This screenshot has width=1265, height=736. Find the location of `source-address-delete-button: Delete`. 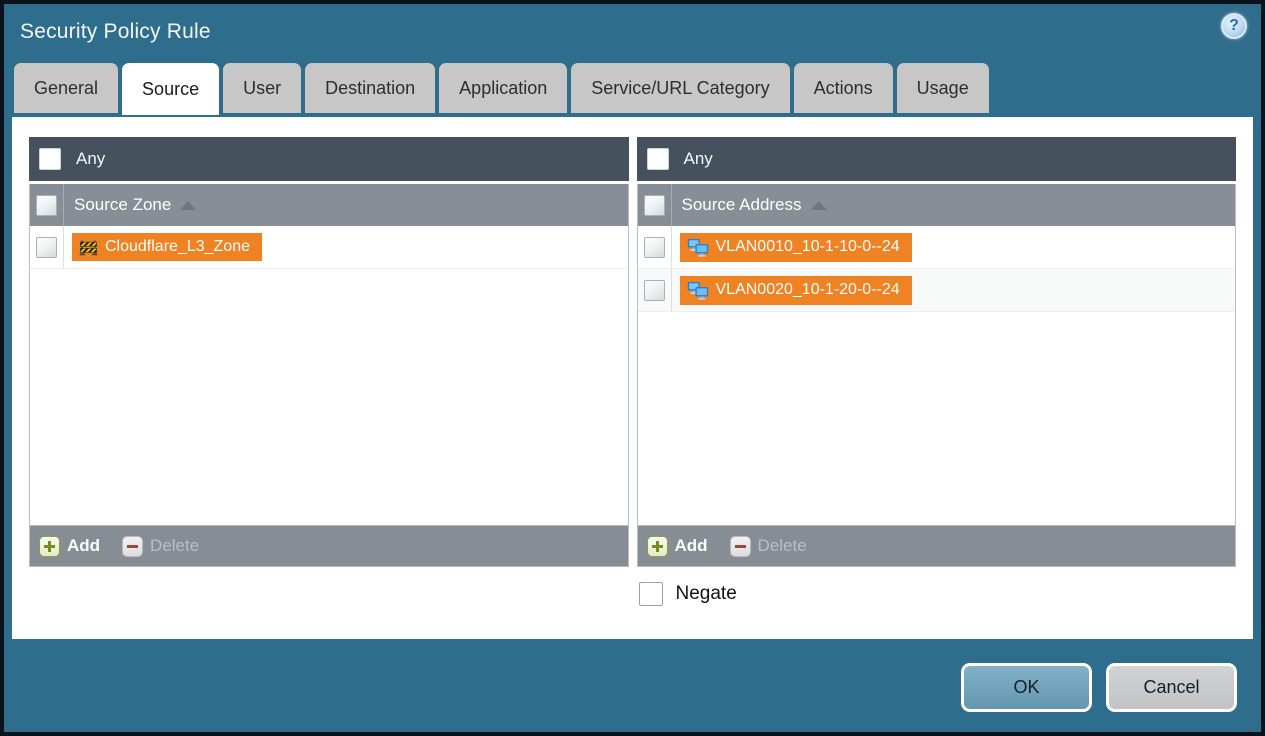

source-address-delete-button: Delete is located at coordinates (768, 546).